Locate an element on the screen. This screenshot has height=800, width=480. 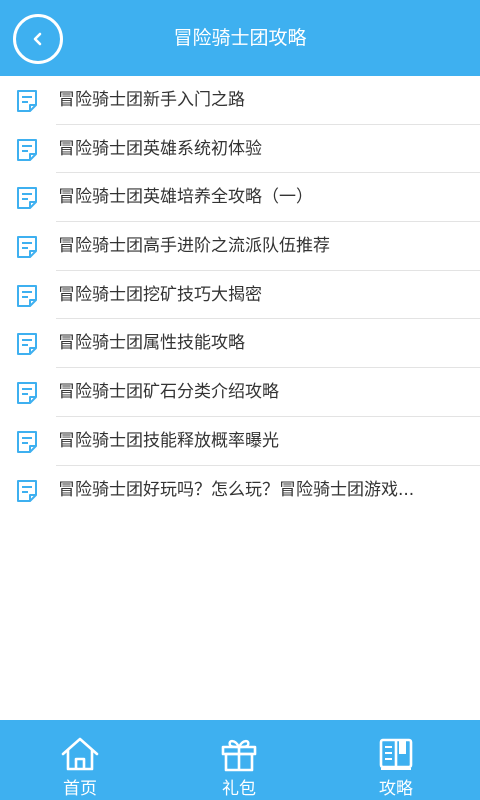
list-item-label: 冒险骑士团矿石分类介绍攻略 is located at coordinates (168, 392).